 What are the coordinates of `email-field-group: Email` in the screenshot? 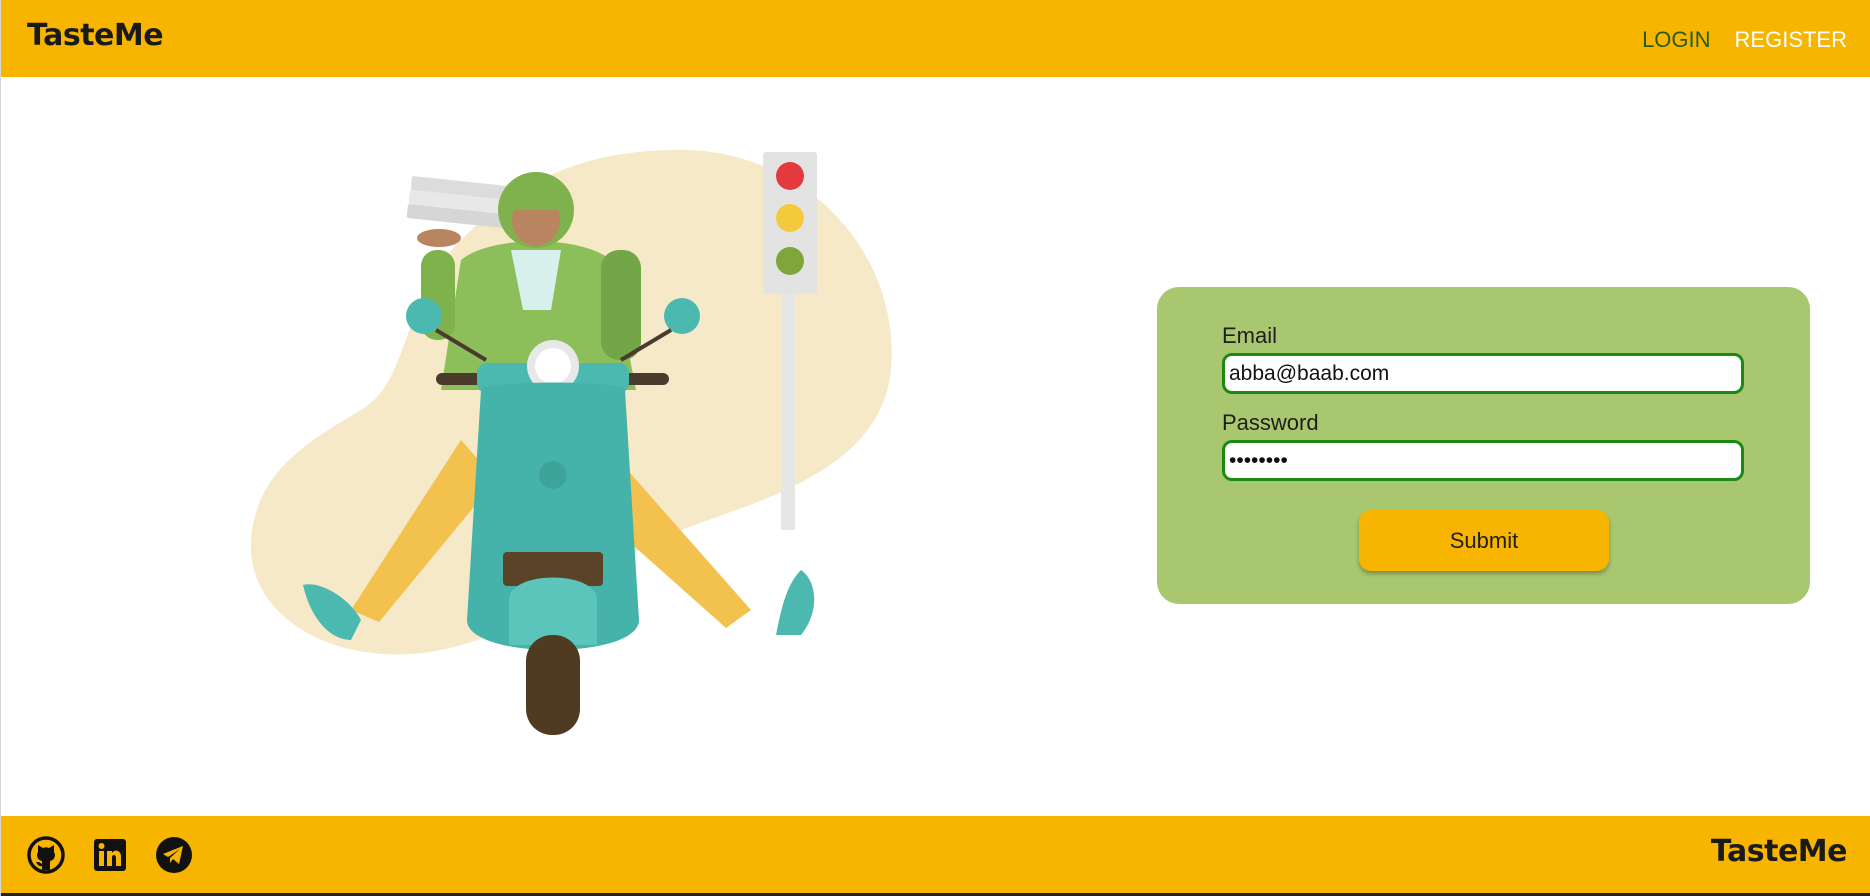 It's located at (1483, 358).